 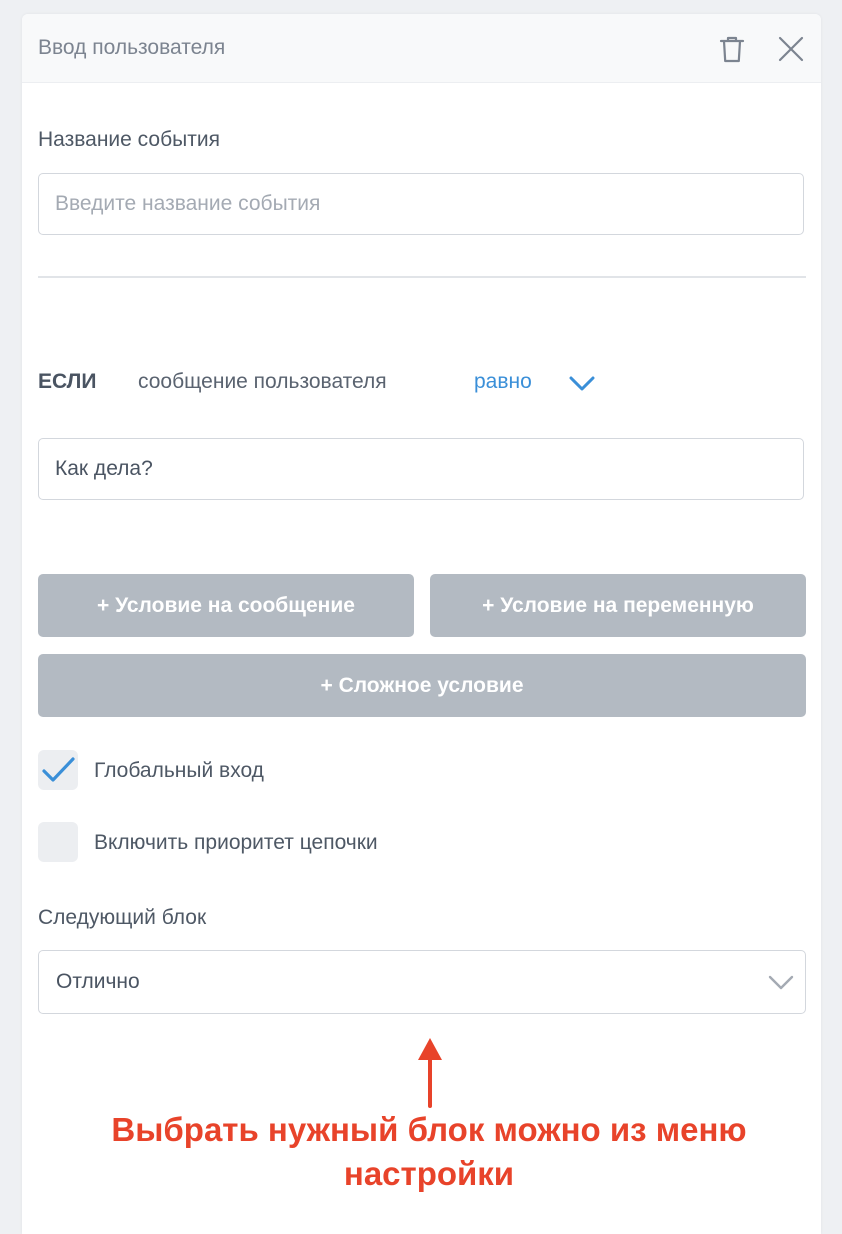 What do you see at coordinates (503, 382) in the screenshot?
I see `condition-operator: равно` at bounding box center [503, 382].